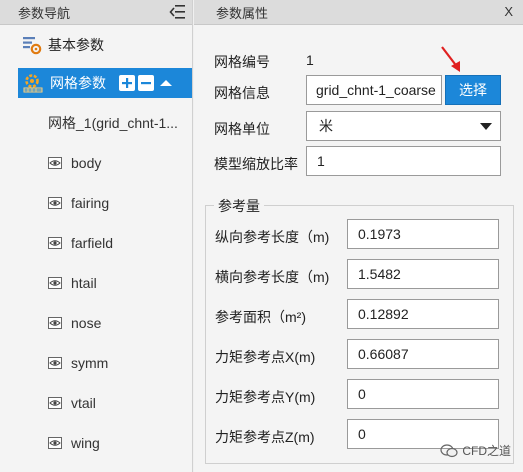  What do you see at coordinates (166, 83) in the screenshot?
I see `collapse-arrow-icon` at bounding box center [166, 83].